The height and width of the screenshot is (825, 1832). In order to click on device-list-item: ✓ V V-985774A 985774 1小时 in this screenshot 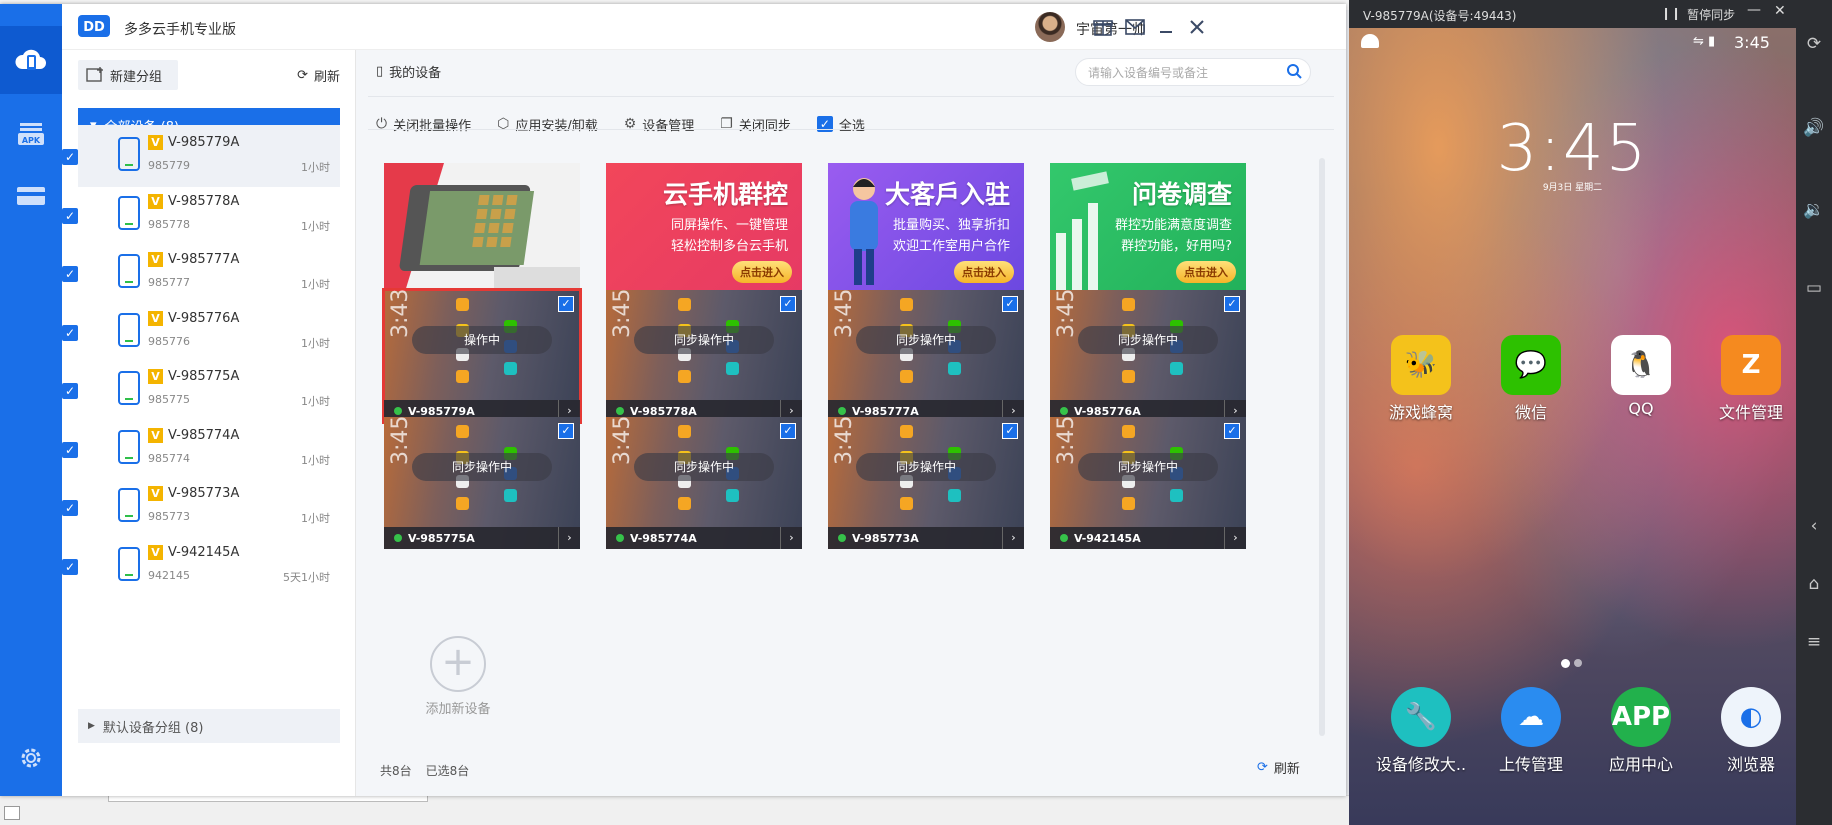, I will do `click(201, 449)`.